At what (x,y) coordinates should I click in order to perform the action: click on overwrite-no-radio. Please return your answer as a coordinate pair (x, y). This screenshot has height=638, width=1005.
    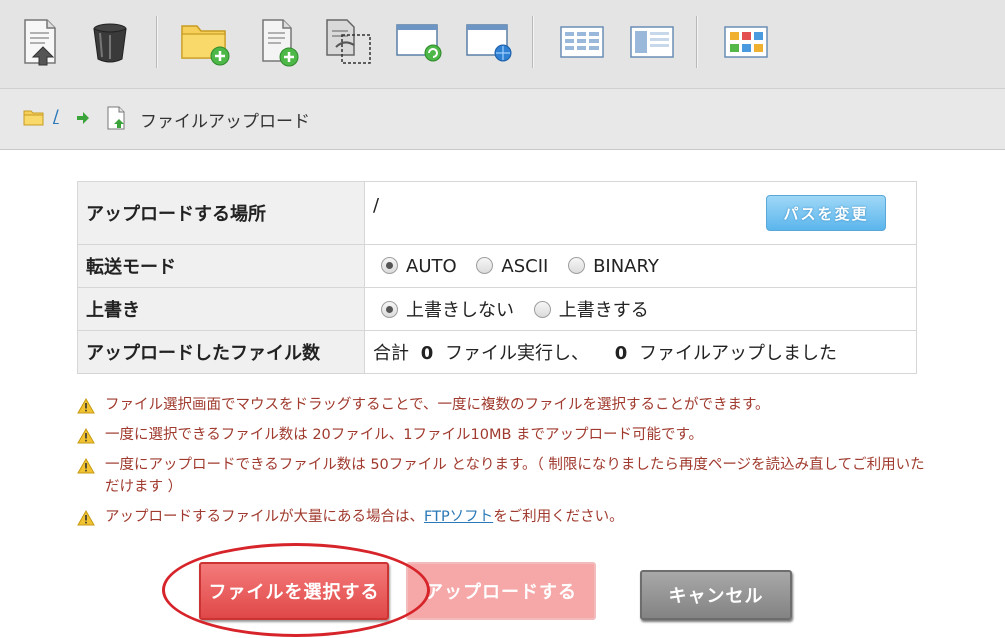
    Looking at the image, I should click on (389, 309).